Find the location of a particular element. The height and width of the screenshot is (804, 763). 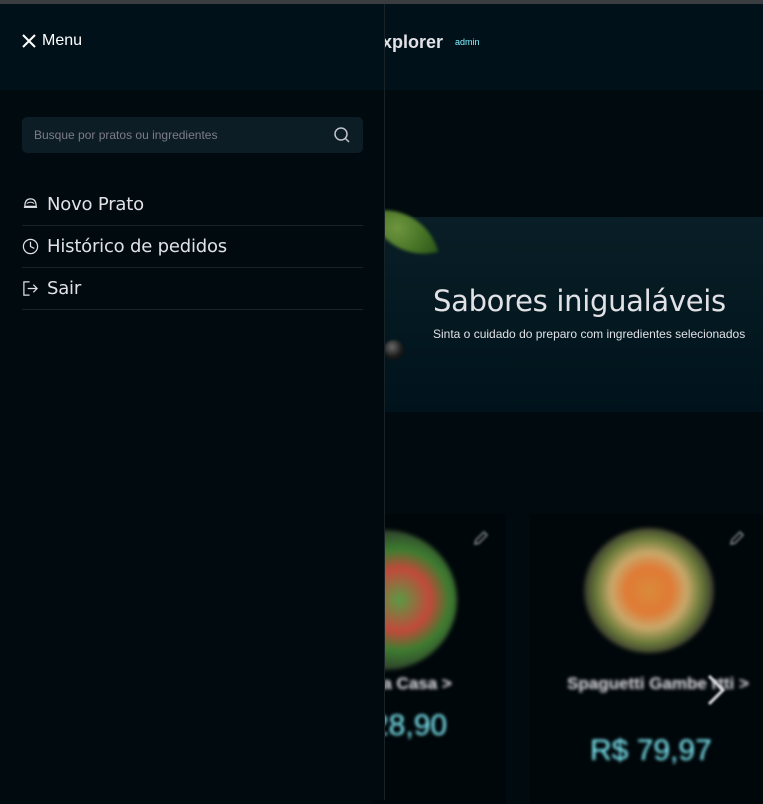

menu-item-sign-out: Sair is located at coordinates (192, 289).